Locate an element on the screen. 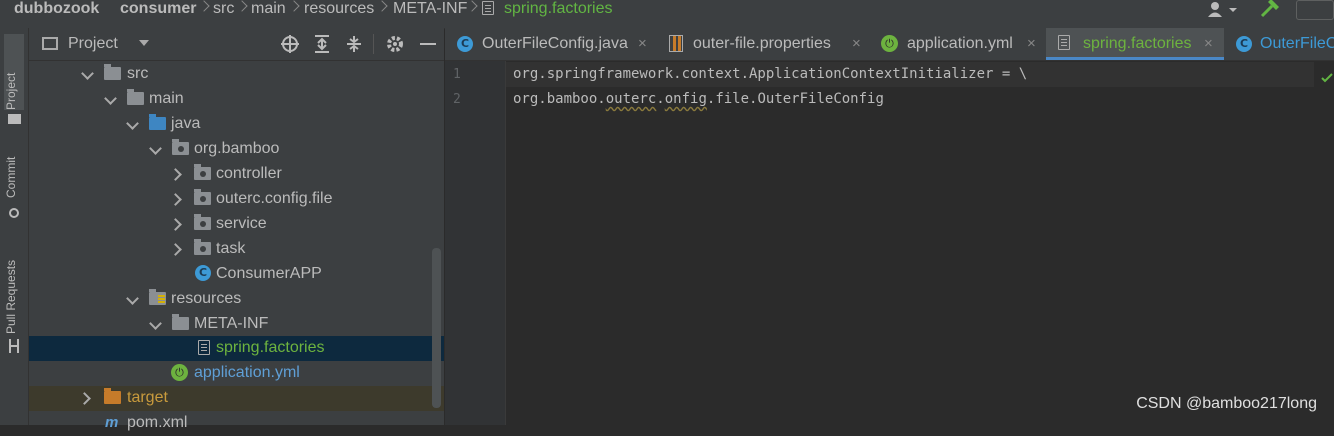  tab-outerfileconfig-partial: C OuterFileC is located at coordinates (1279, 44).